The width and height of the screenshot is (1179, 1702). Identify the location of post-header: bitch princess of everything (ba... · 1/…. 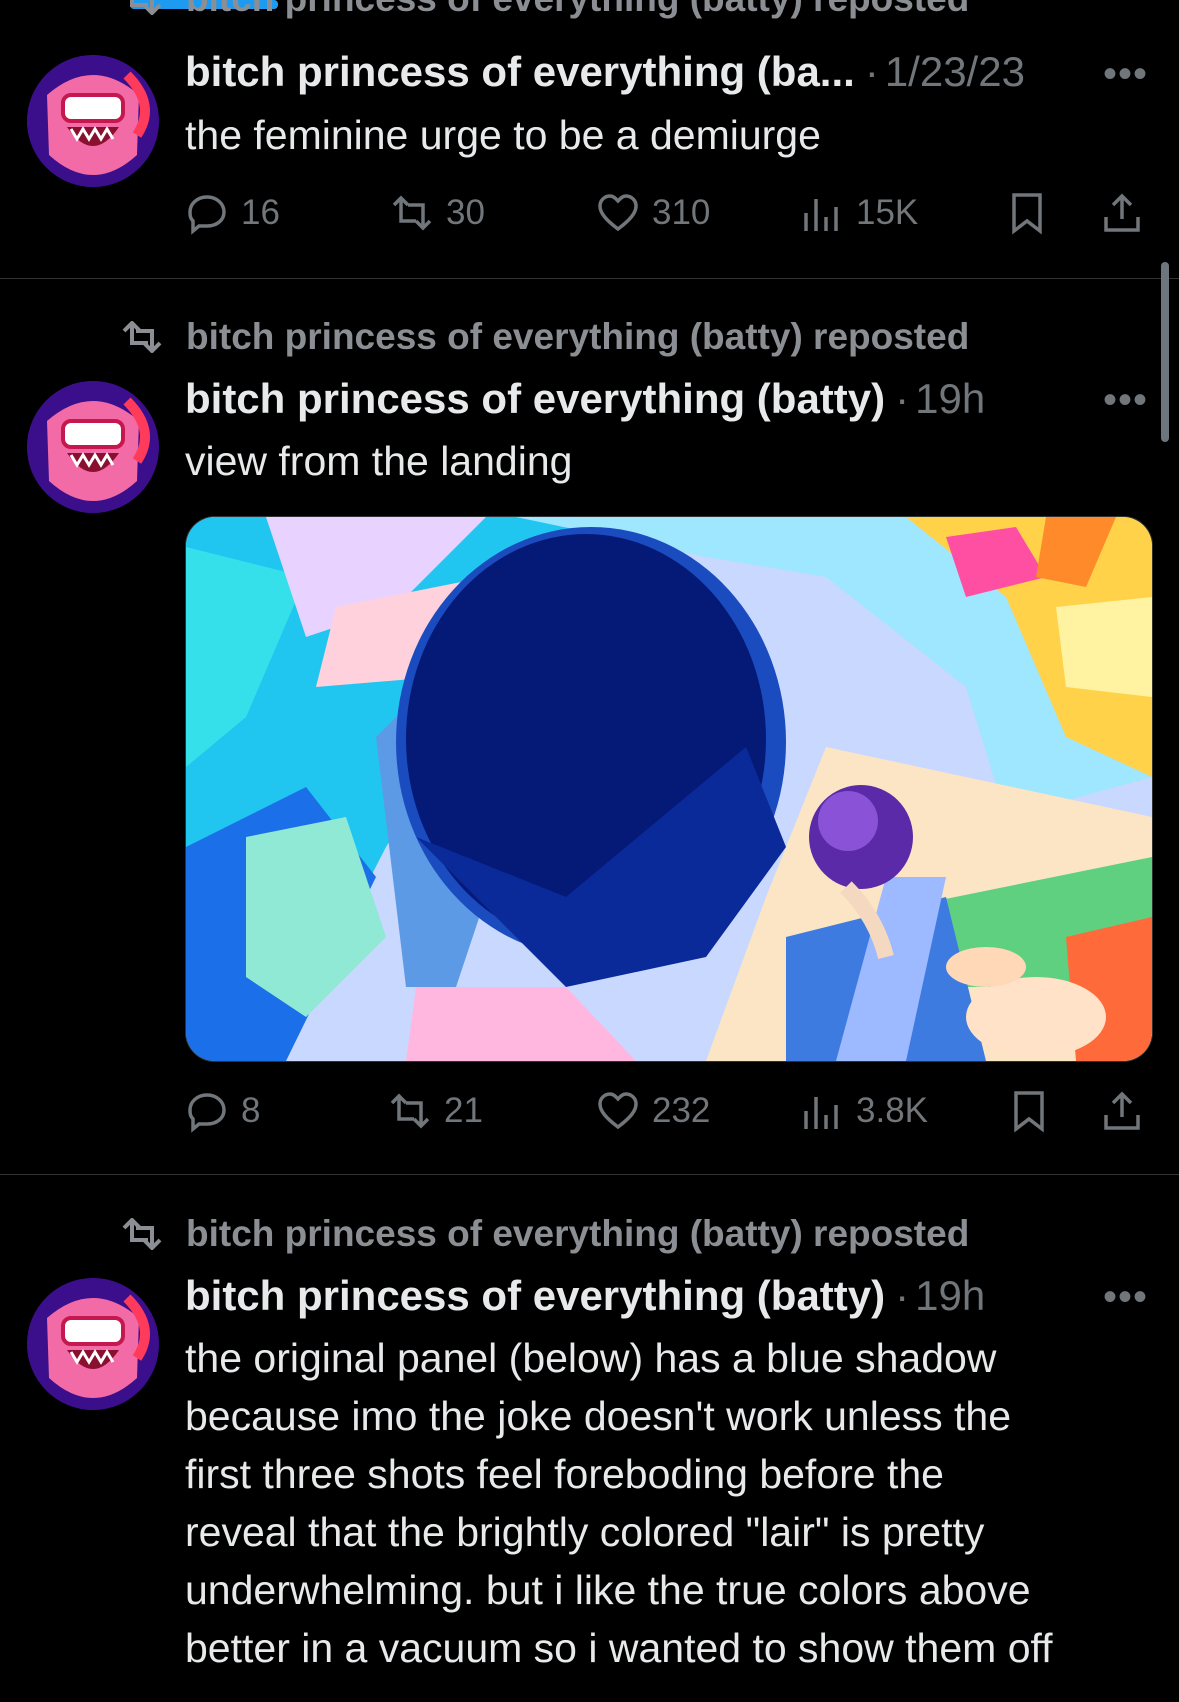
(605, 72).